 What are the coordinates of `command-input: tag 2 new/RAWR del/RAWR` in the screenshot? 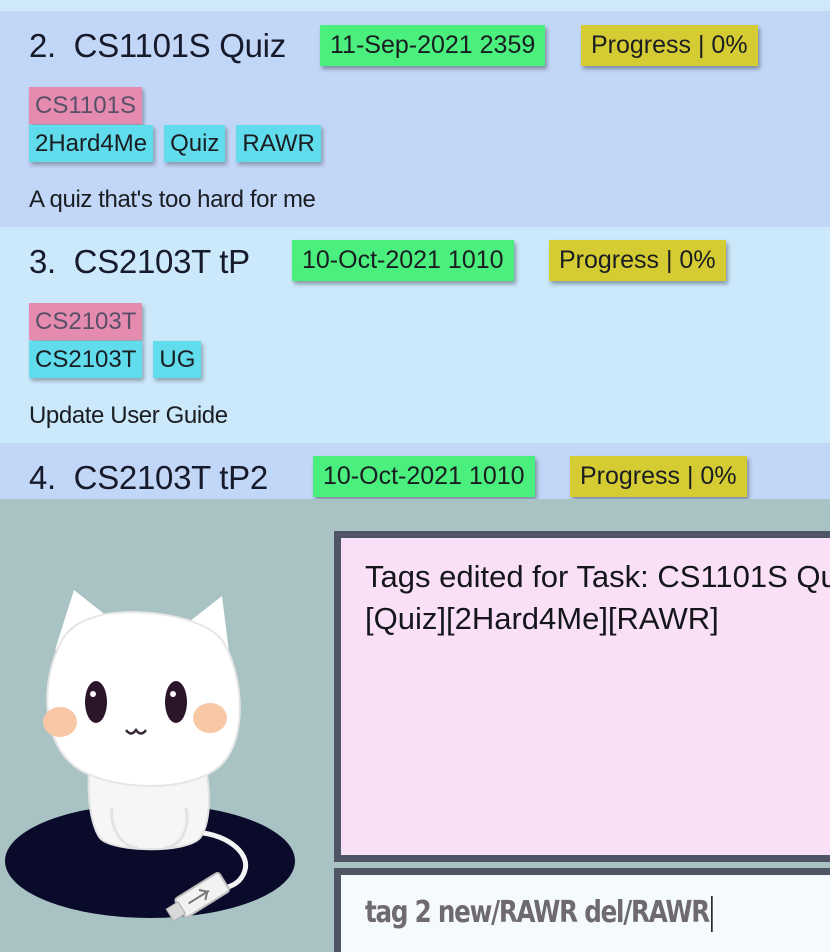 It's located at (539, 913).